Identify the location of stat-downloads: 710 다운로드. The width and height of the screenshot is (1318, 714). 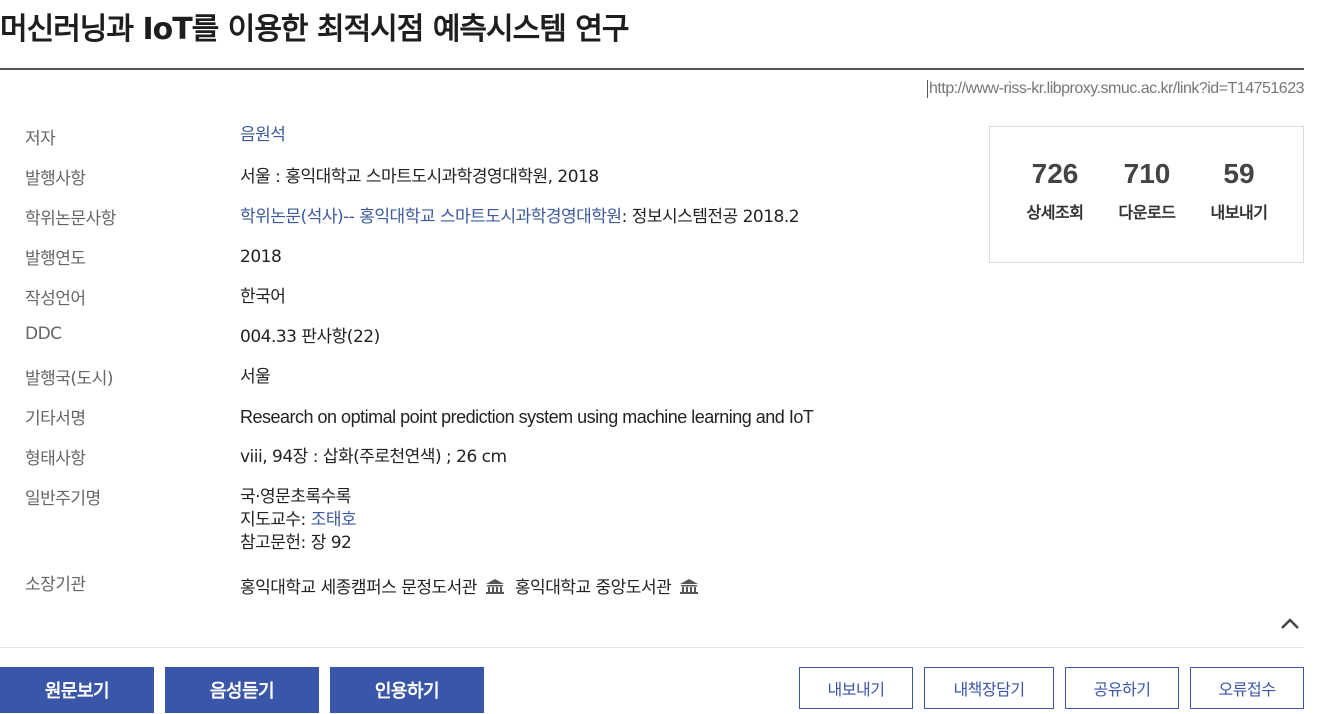
(1147, 190).